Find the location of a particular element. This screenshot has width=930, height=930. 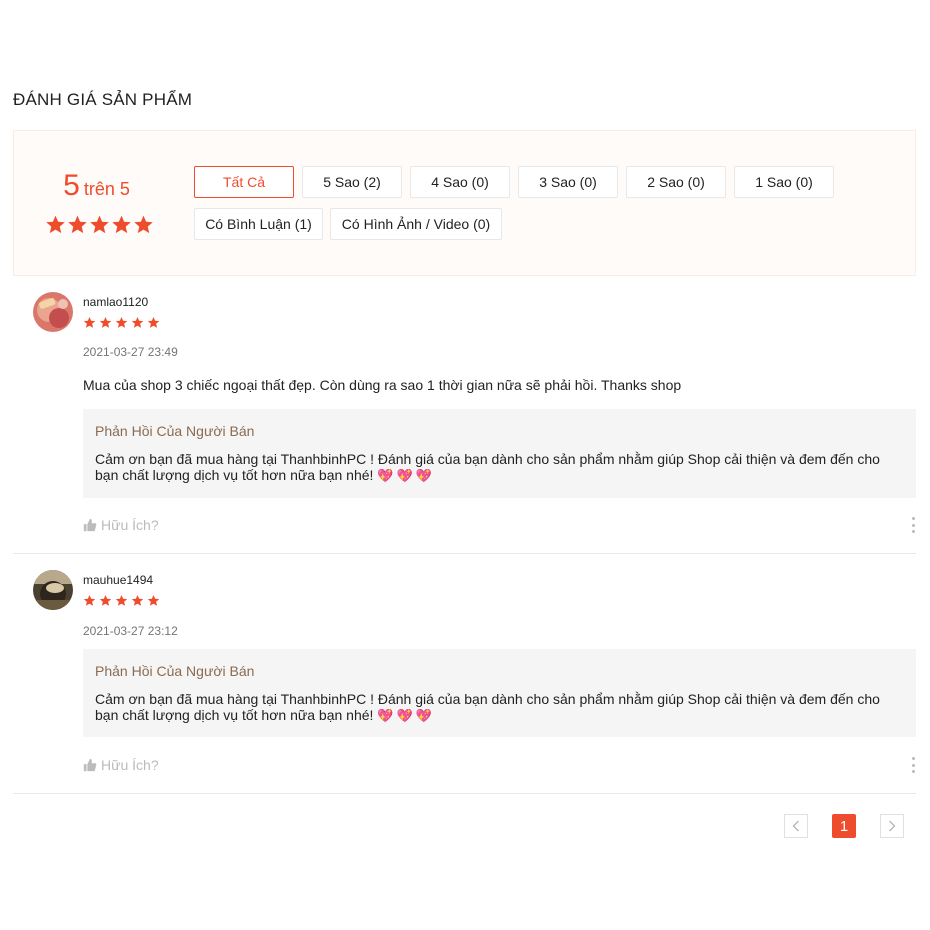

prev-page-button is located at coordinates (796, 826).